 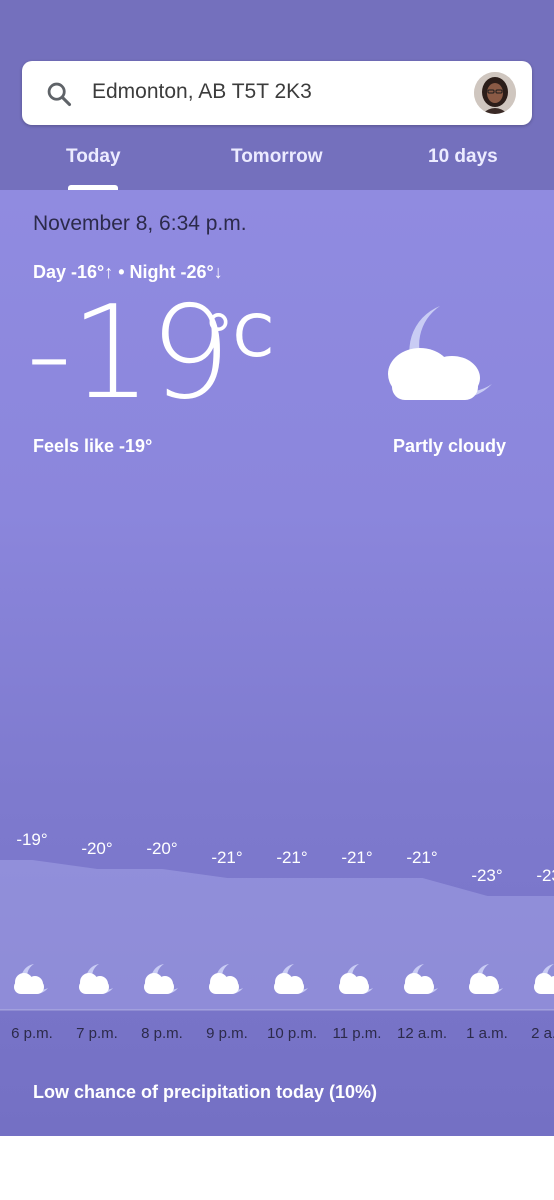 I want to click on hour-label: 7 p.m., so click(x=97, y=1033).